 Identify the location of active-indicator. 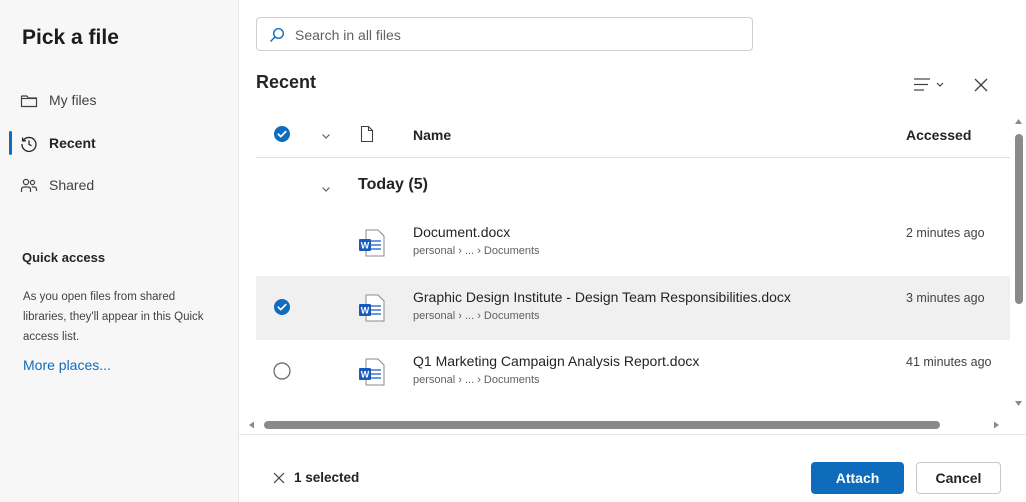
(10, 143).